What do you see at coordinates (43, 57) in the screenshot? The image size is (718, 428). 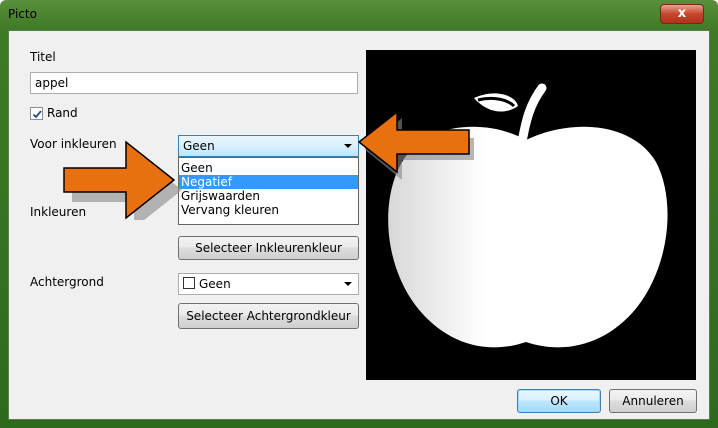 I see `titel-label: Titel` at bounding box center [43, 57].